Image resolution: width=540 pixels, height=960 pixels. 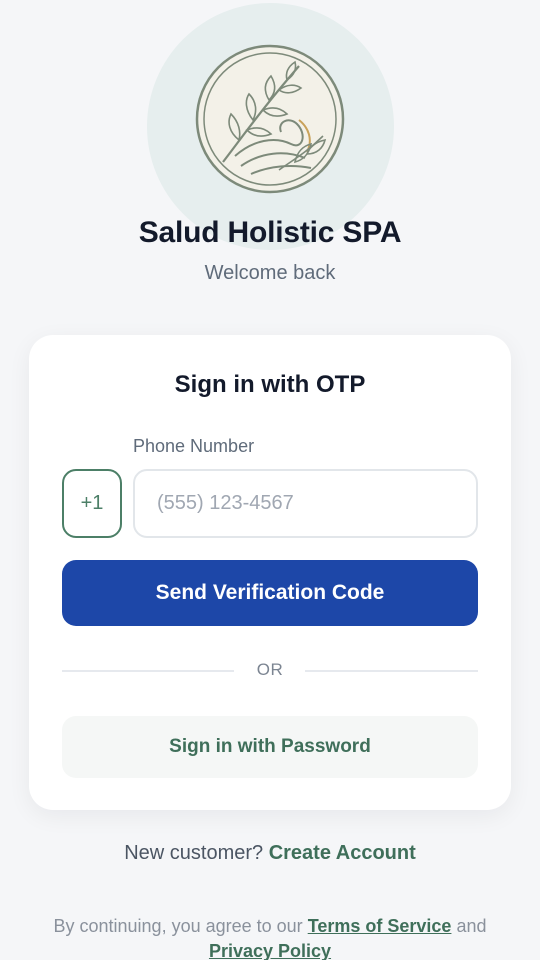 What do you see at coordinates (380, 926) in the screenshot?
I see `terms-of-service-link: Terms of Service` at bounding box center [380, 926].